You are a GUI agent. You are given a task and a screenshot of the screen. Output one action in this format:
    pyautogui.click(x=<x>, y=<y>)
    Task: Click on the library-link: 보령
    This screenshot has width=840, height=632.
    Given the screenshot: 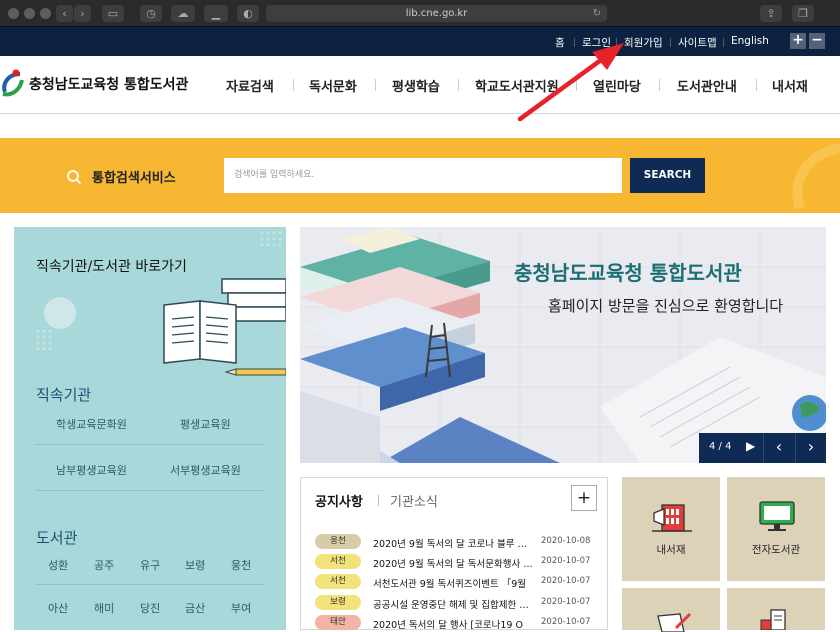 What is the action you would take?
    pyautogui.click(x=195, y=565)
    